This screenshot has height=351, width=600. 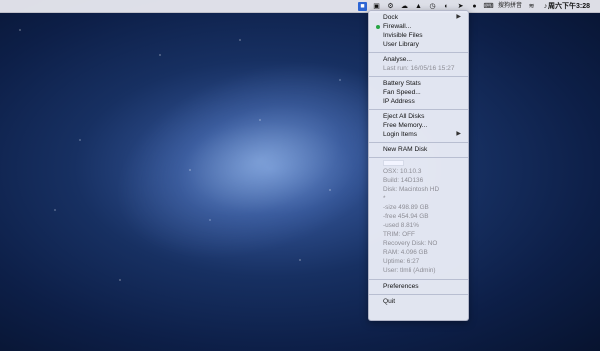 What do you see at coordinates (403, 35) in the screenshot?
I see `menu-item-invisible-files-label: Invisible Files` at bounding box center [403, 35].